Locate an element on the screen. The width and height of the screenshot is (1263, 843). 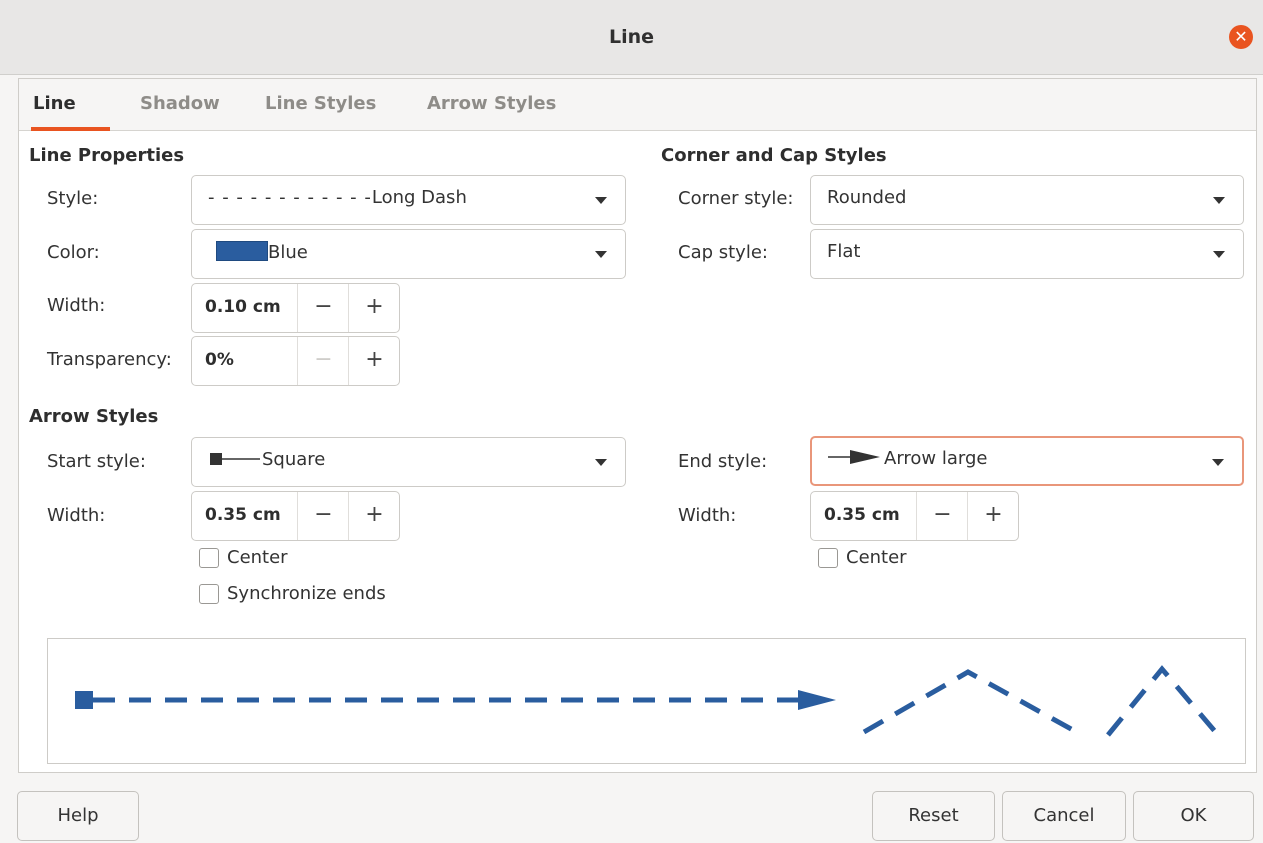
arrow-styles-heading: Arrow Styles is located at coordinates (94, 416).